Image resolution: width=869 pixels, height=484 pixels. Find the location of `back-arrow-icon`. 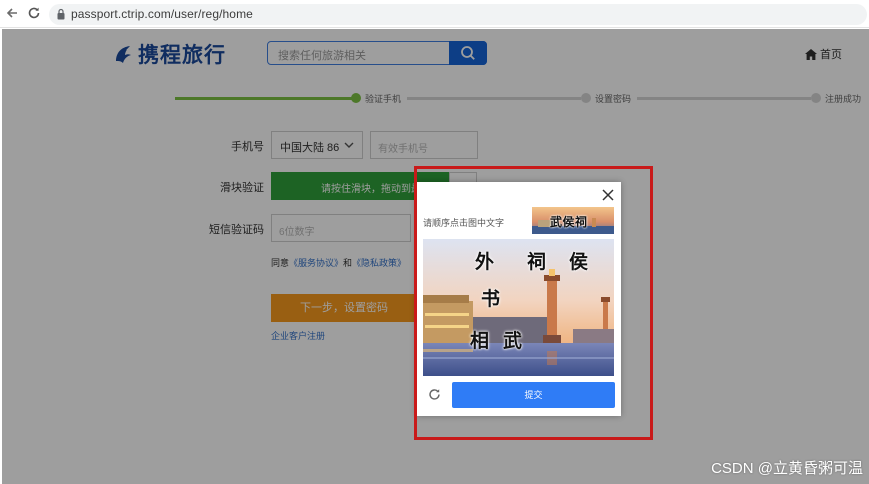

back-arrow-icon is located at coordinates (12, 13).